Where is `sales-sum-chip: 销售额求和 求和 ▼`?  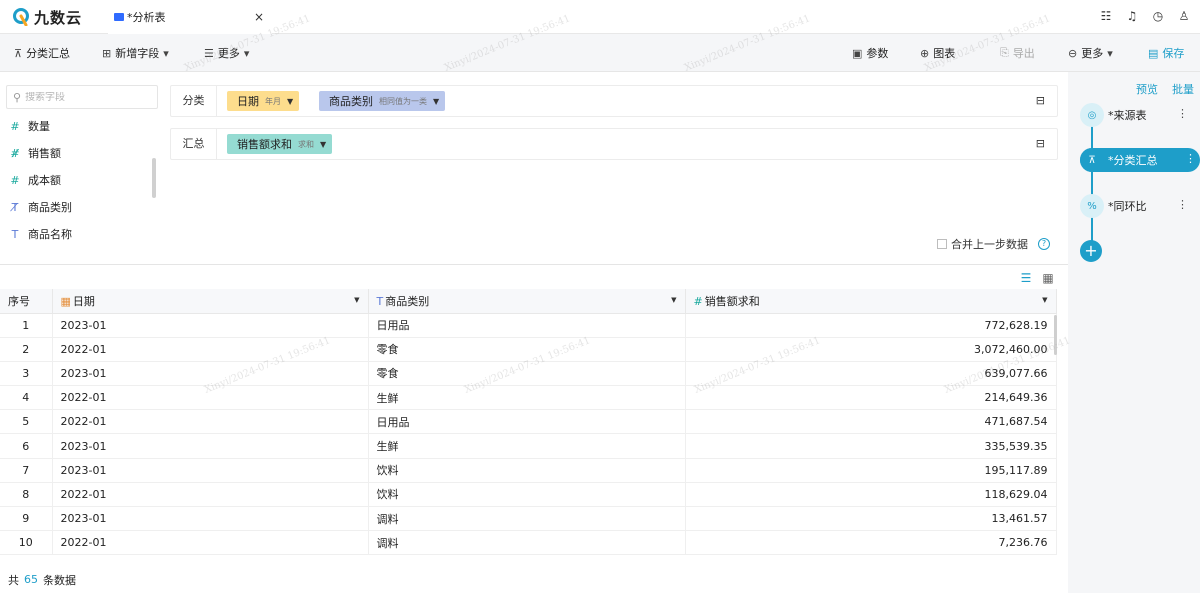 sales-sum-chip: 销售额求和 求和 ▼ is located at coordinates (280, 144).